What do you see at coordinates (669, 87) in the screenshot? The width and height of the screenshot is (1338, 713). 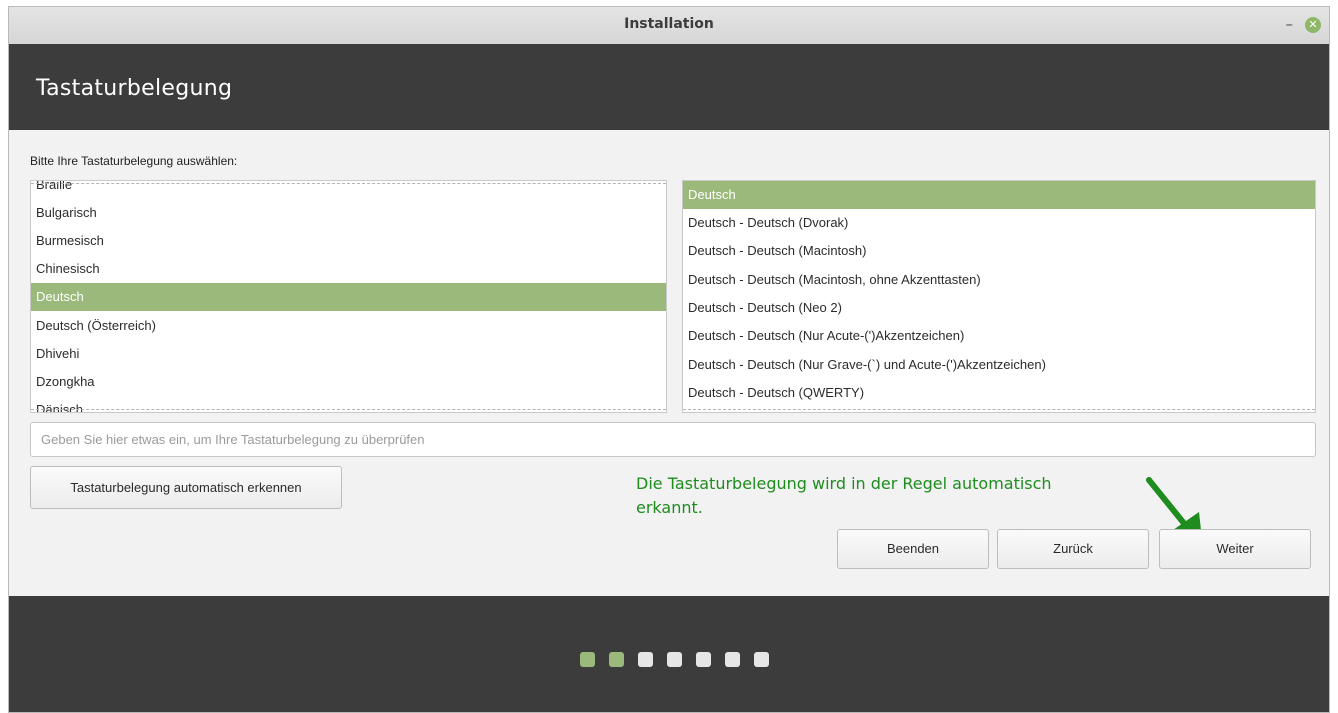 I see `page-header: Tastaturbelegung` at bounding box center [669, 87].